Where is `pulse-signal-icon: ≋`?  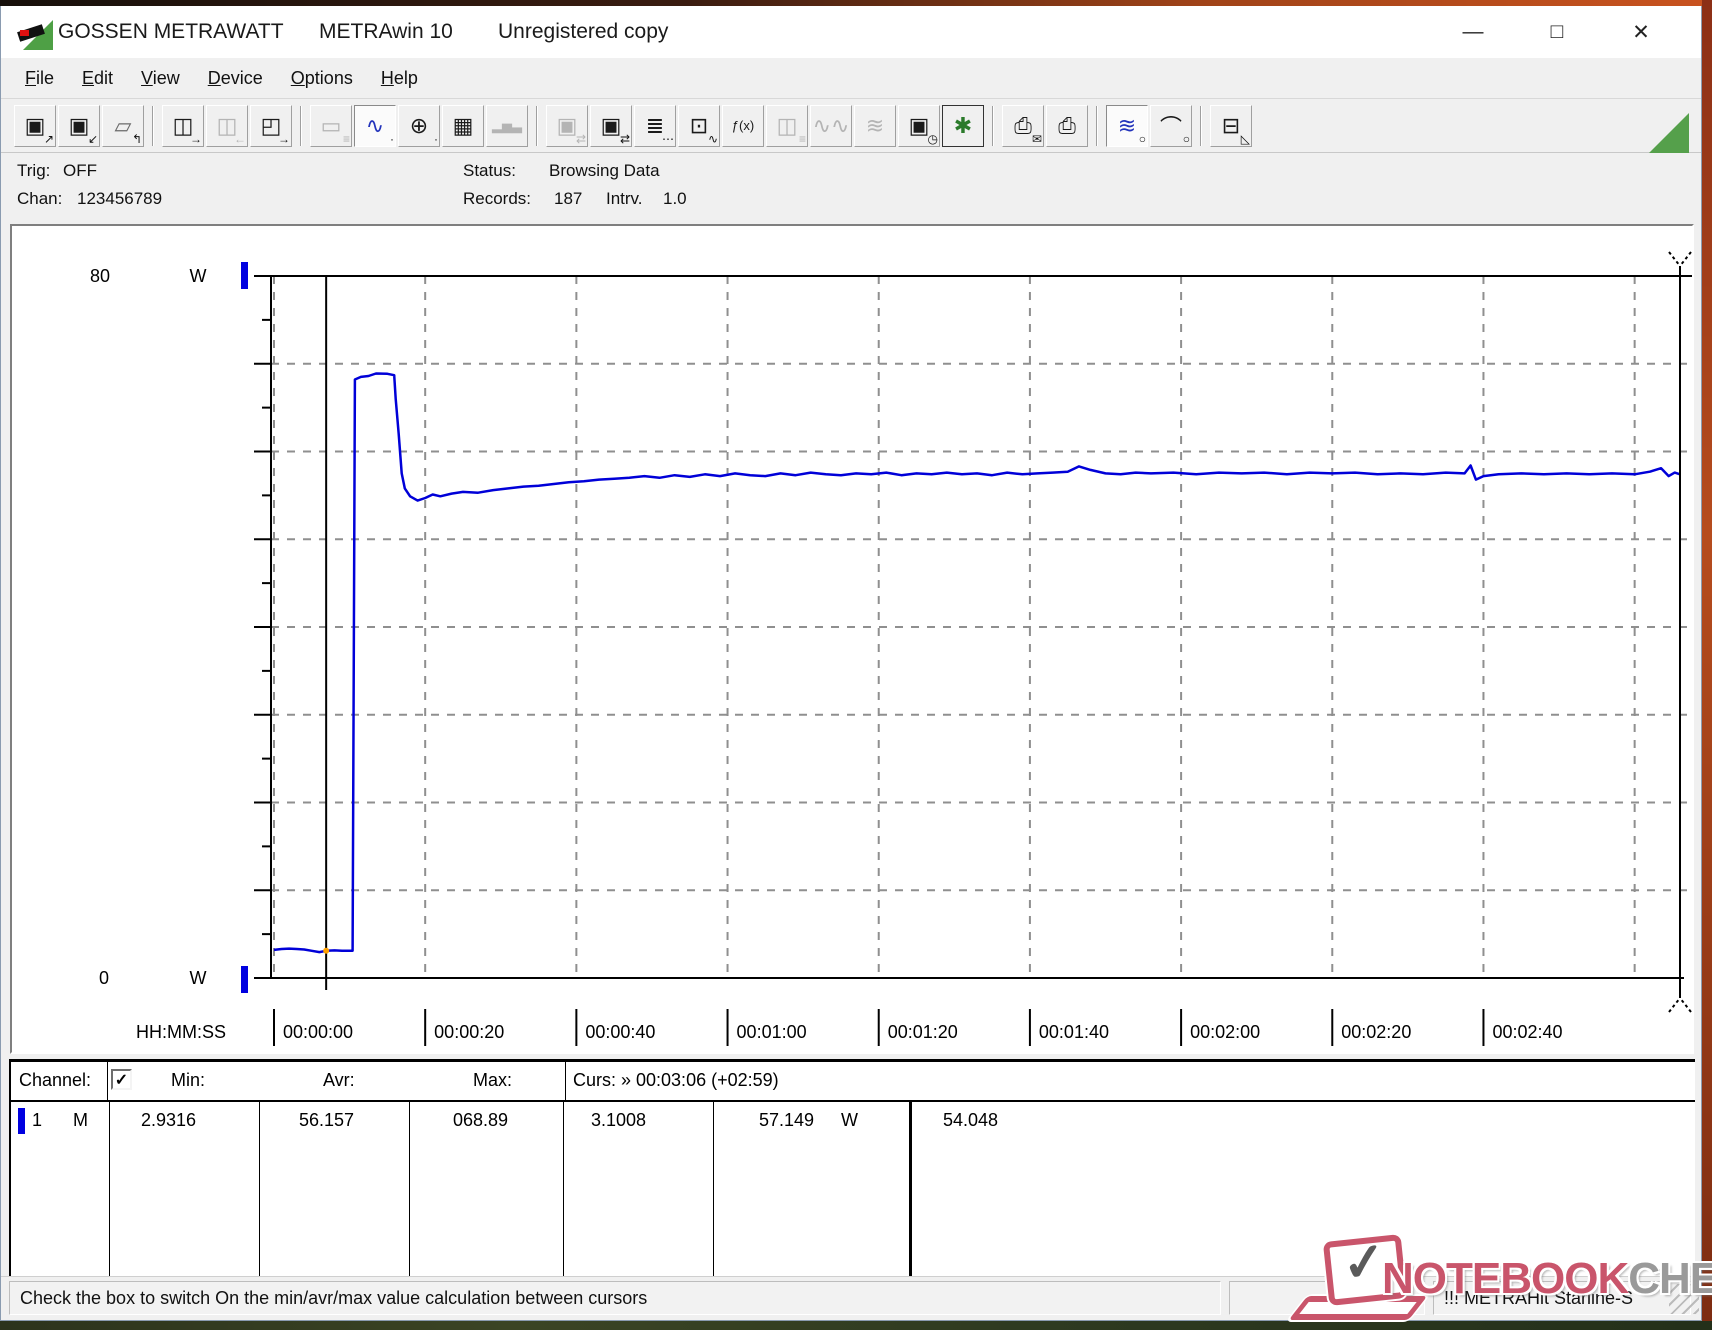 pulse-signal-icon: ≋ is located at coordinates (875, 125).